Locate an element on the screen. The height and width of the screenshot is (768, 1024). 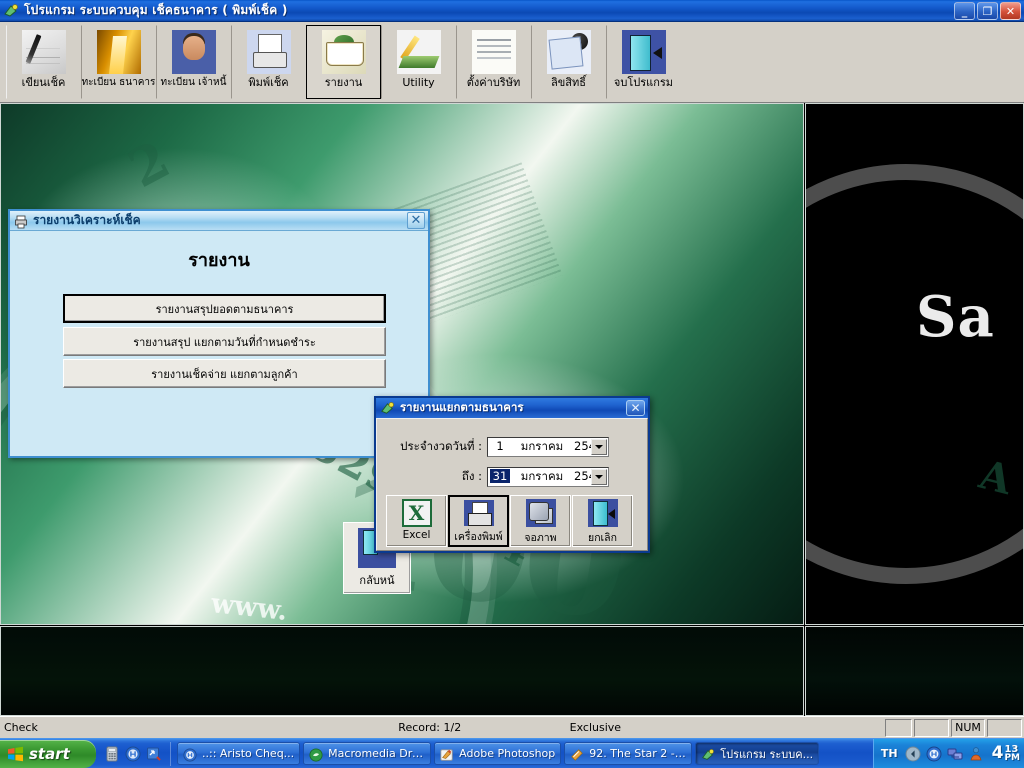
clock-hour: 4 is located at coordinates (997, 752).